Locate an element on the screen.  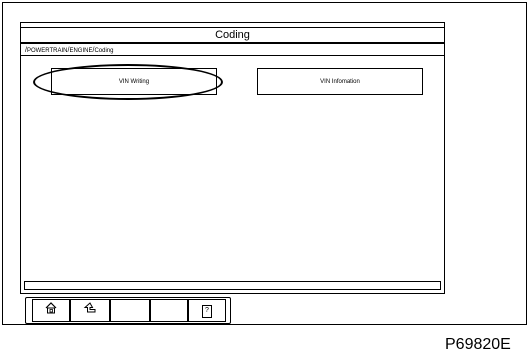
vin-information-button: VIN Infomation is located at coordinates (340, 81).